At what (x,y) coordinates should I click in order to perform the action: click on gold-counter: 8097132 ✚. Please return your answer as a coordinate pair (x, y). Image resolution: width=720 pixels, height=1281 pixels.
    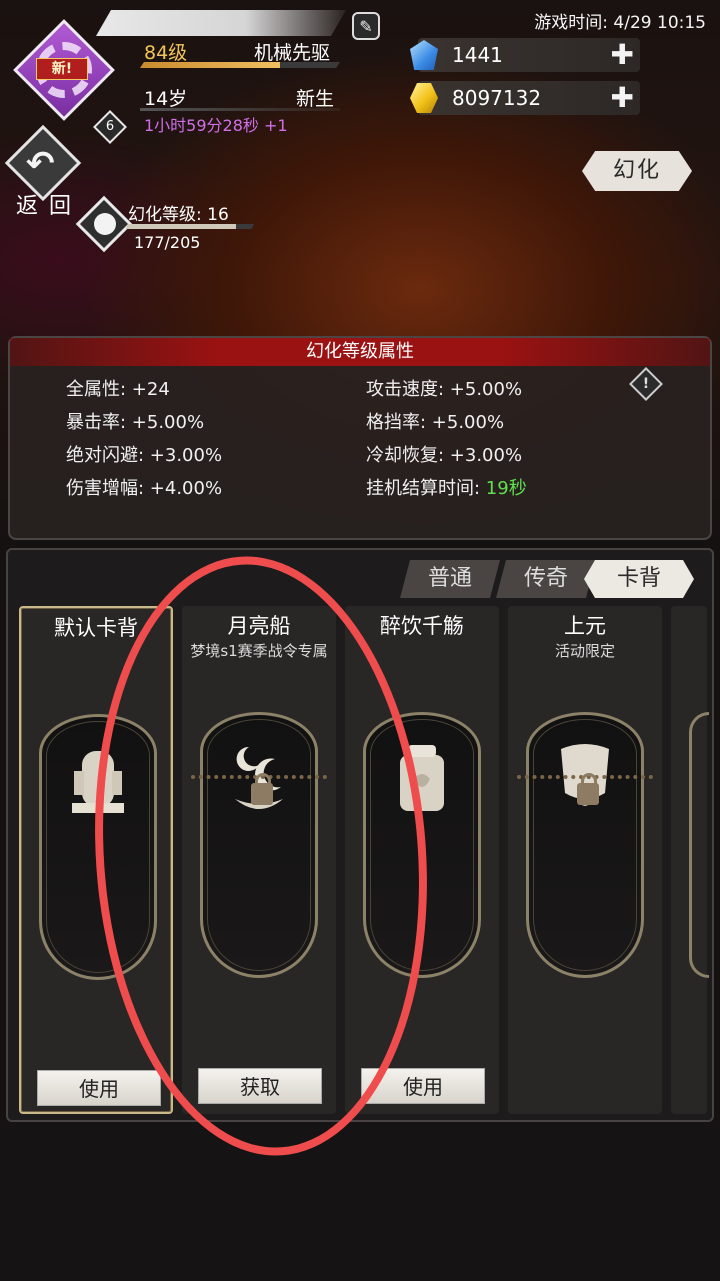
    Looking at the image, I should click on (525, 98).